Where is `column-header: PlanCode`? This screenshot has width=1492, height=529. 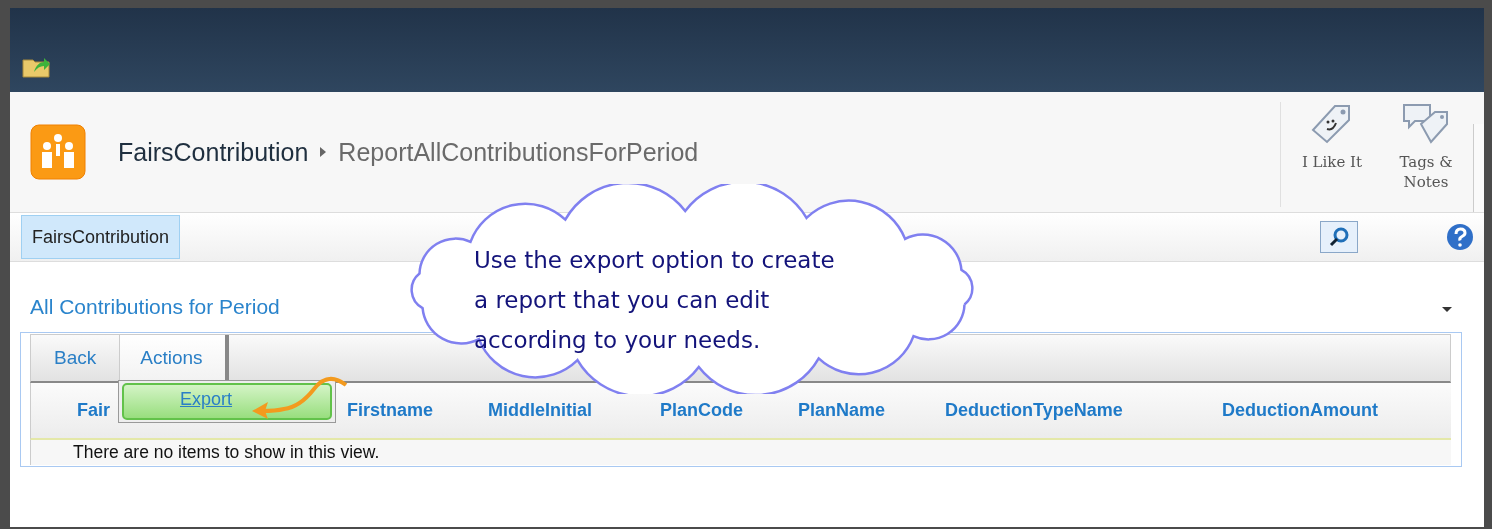
column-header: PlanCode is located at coordinates (701, 410).